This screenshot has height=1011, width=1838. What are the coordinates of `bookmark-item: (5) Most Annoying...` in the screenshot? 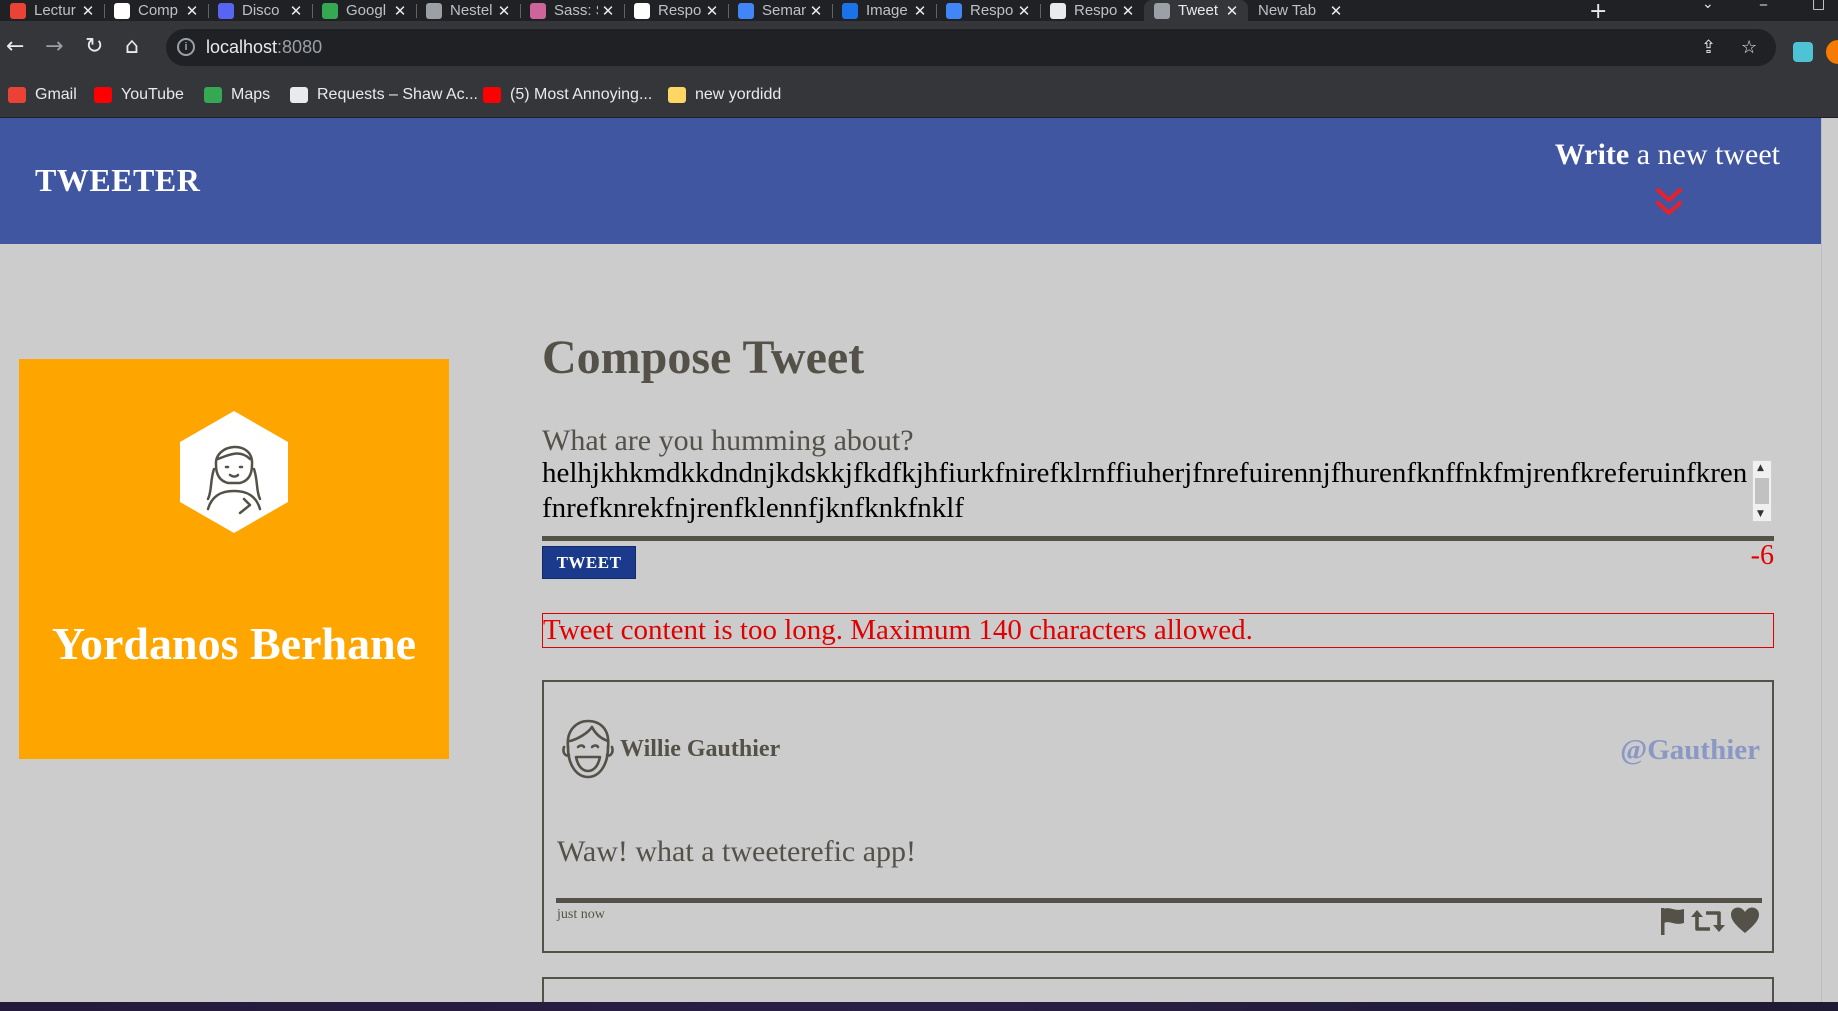 It's located at (567, 95).